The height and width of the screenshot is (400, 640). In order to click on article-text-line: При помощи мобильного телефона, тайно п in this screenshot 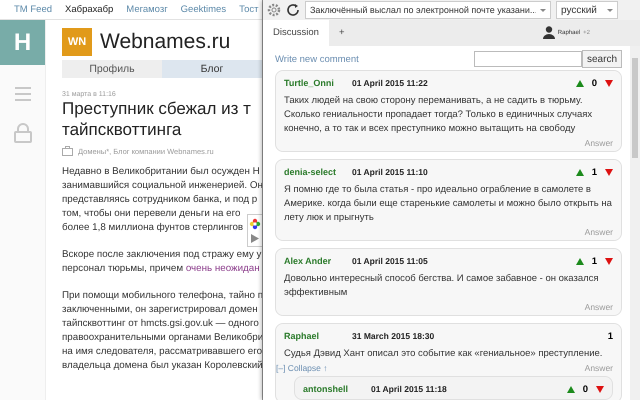, I will do `click(162, 296)`.